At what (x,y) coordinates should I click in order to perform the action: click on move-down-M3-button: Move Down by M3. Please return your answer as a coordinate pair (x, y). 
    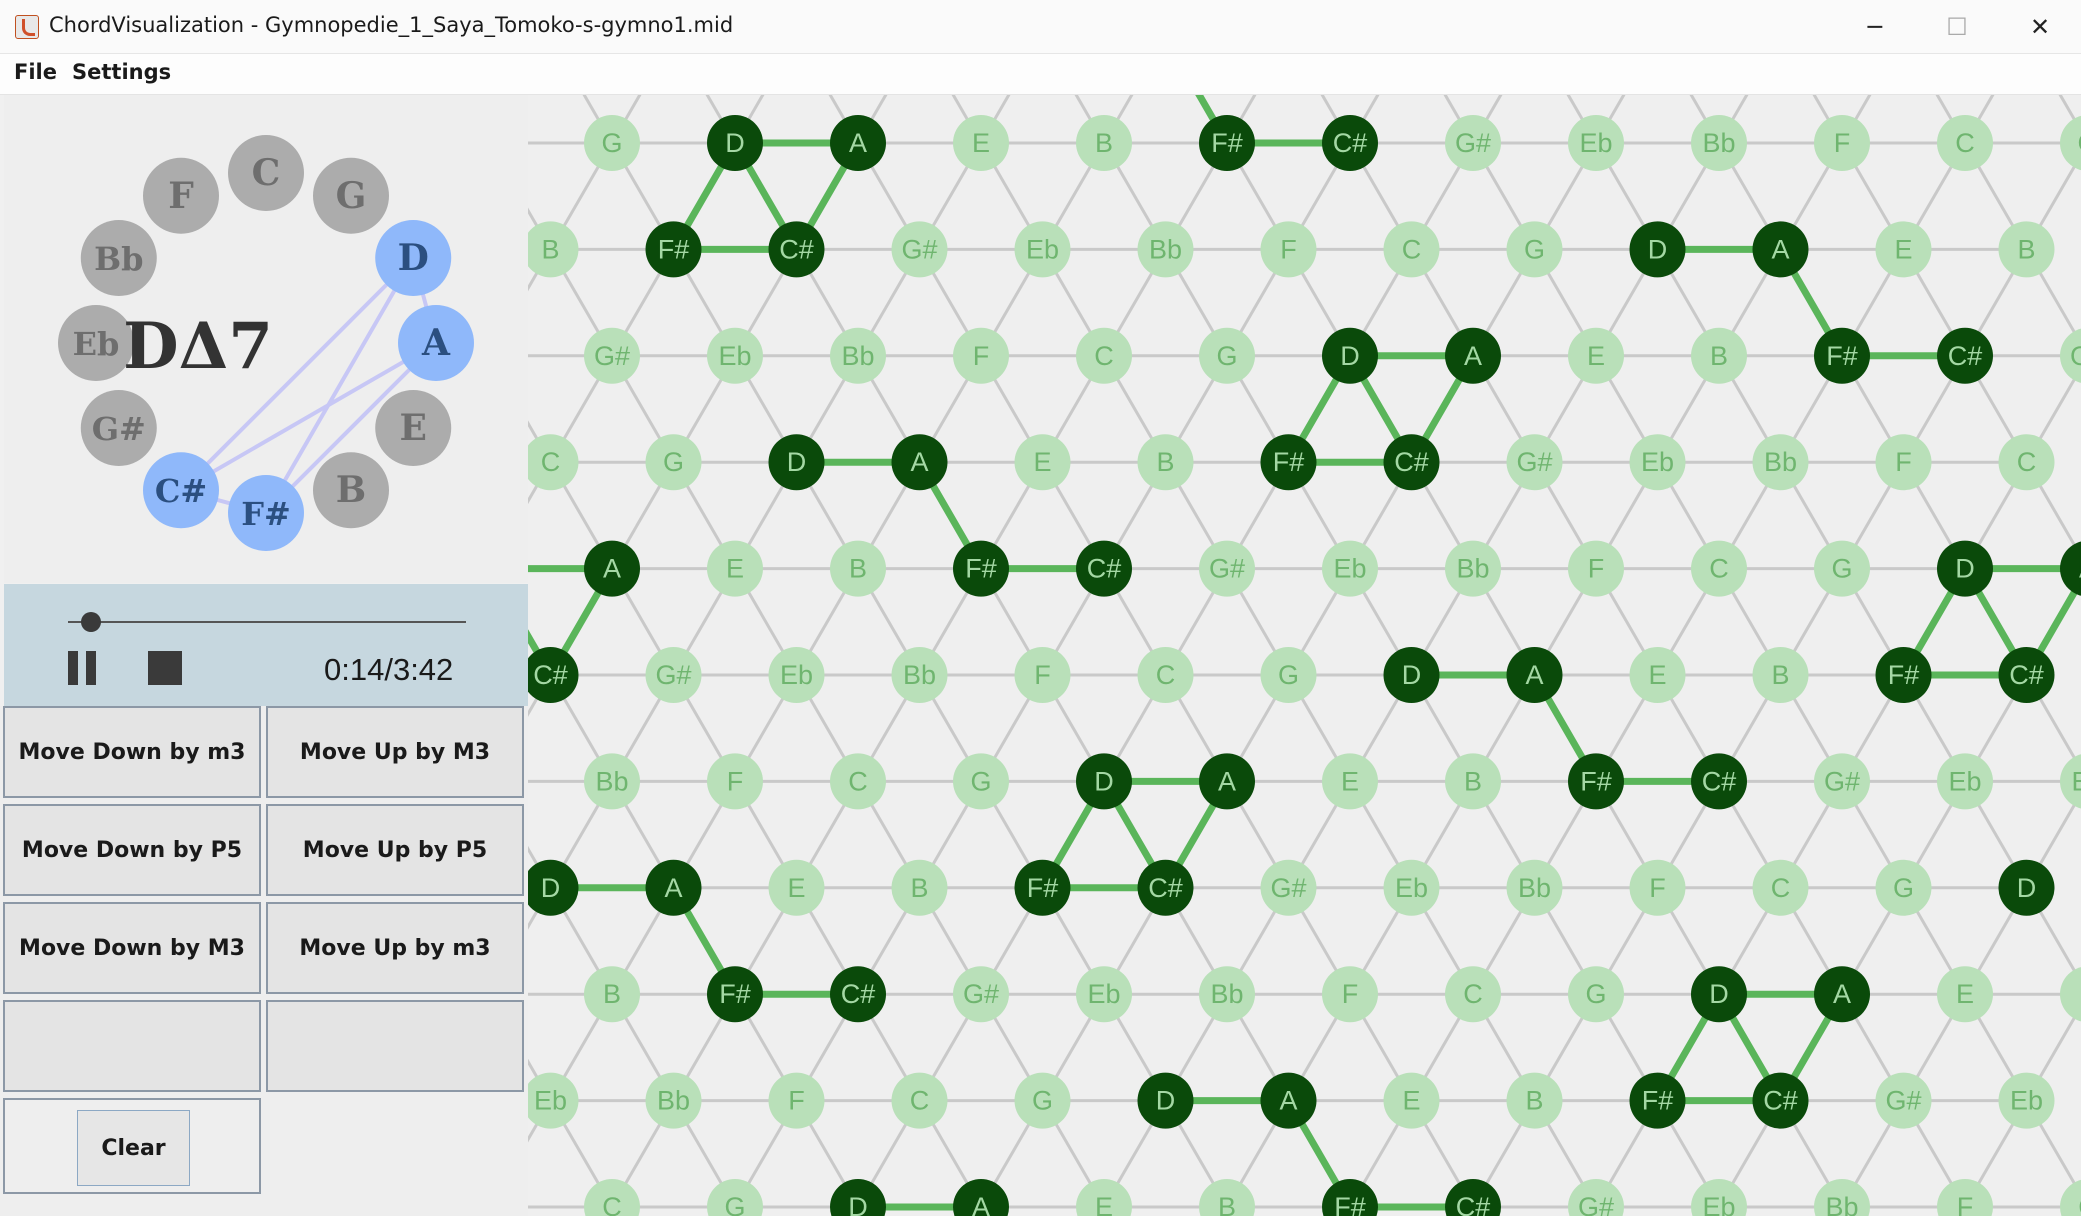
    Looking at the image, I should click on (132, 948).